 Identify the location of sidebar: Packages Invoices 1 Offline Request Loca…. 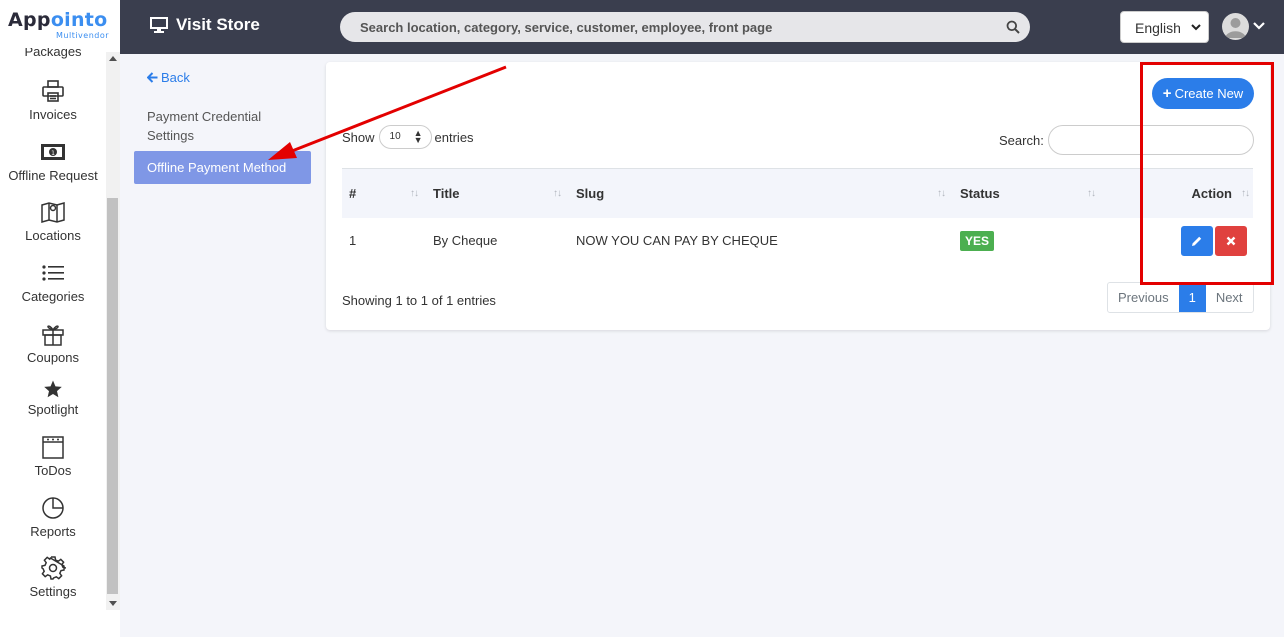
(60, 318).